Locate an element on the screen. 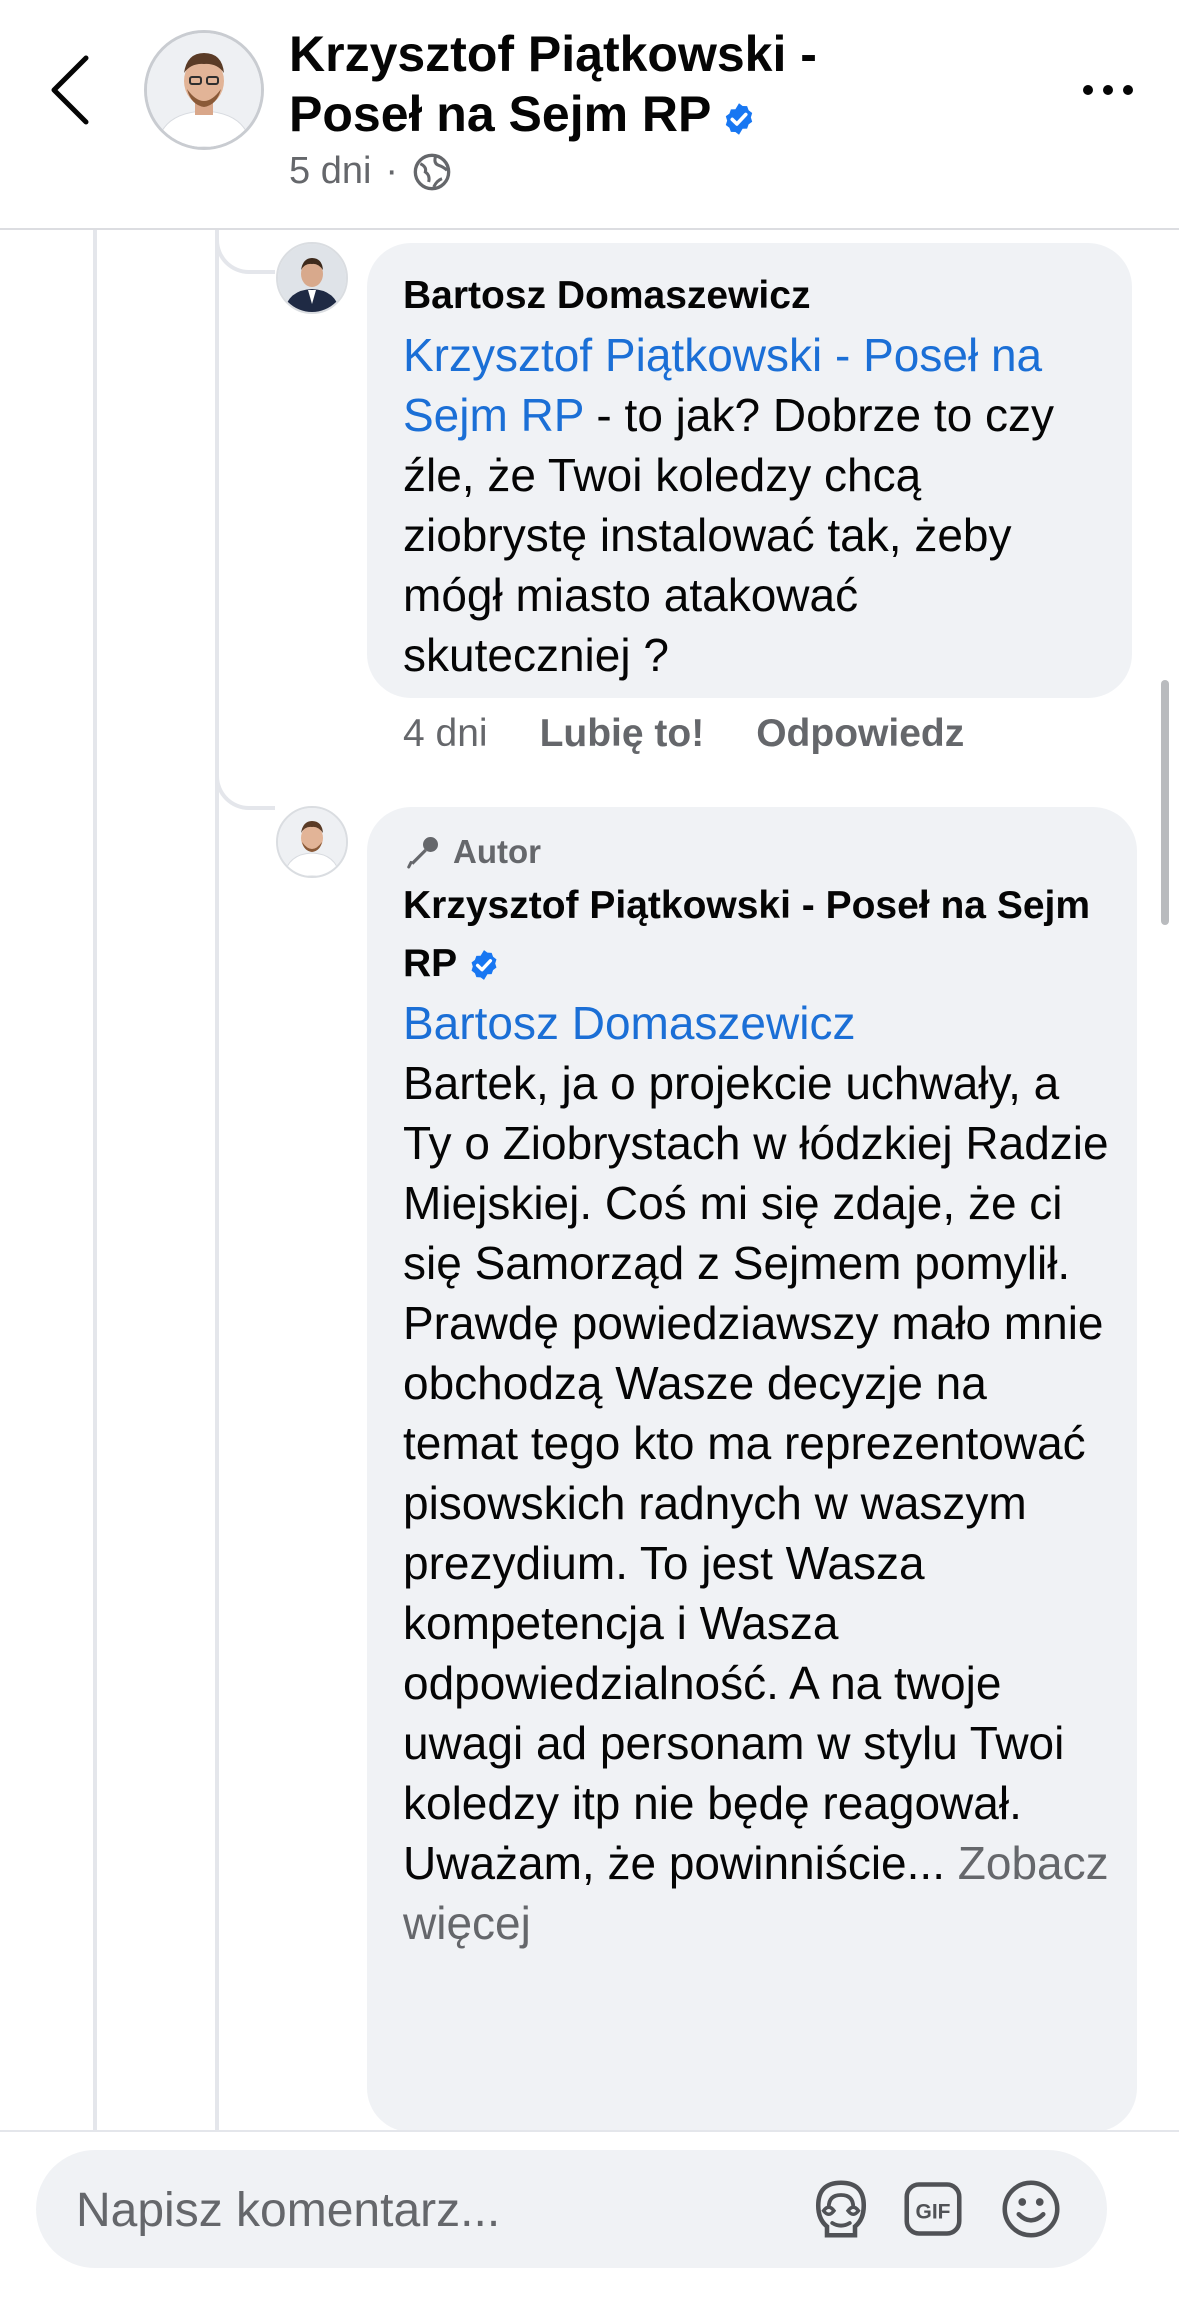 The image size is (1179, 2309). comment-composer-bar: GIF is located at coordinates (589, 2219).